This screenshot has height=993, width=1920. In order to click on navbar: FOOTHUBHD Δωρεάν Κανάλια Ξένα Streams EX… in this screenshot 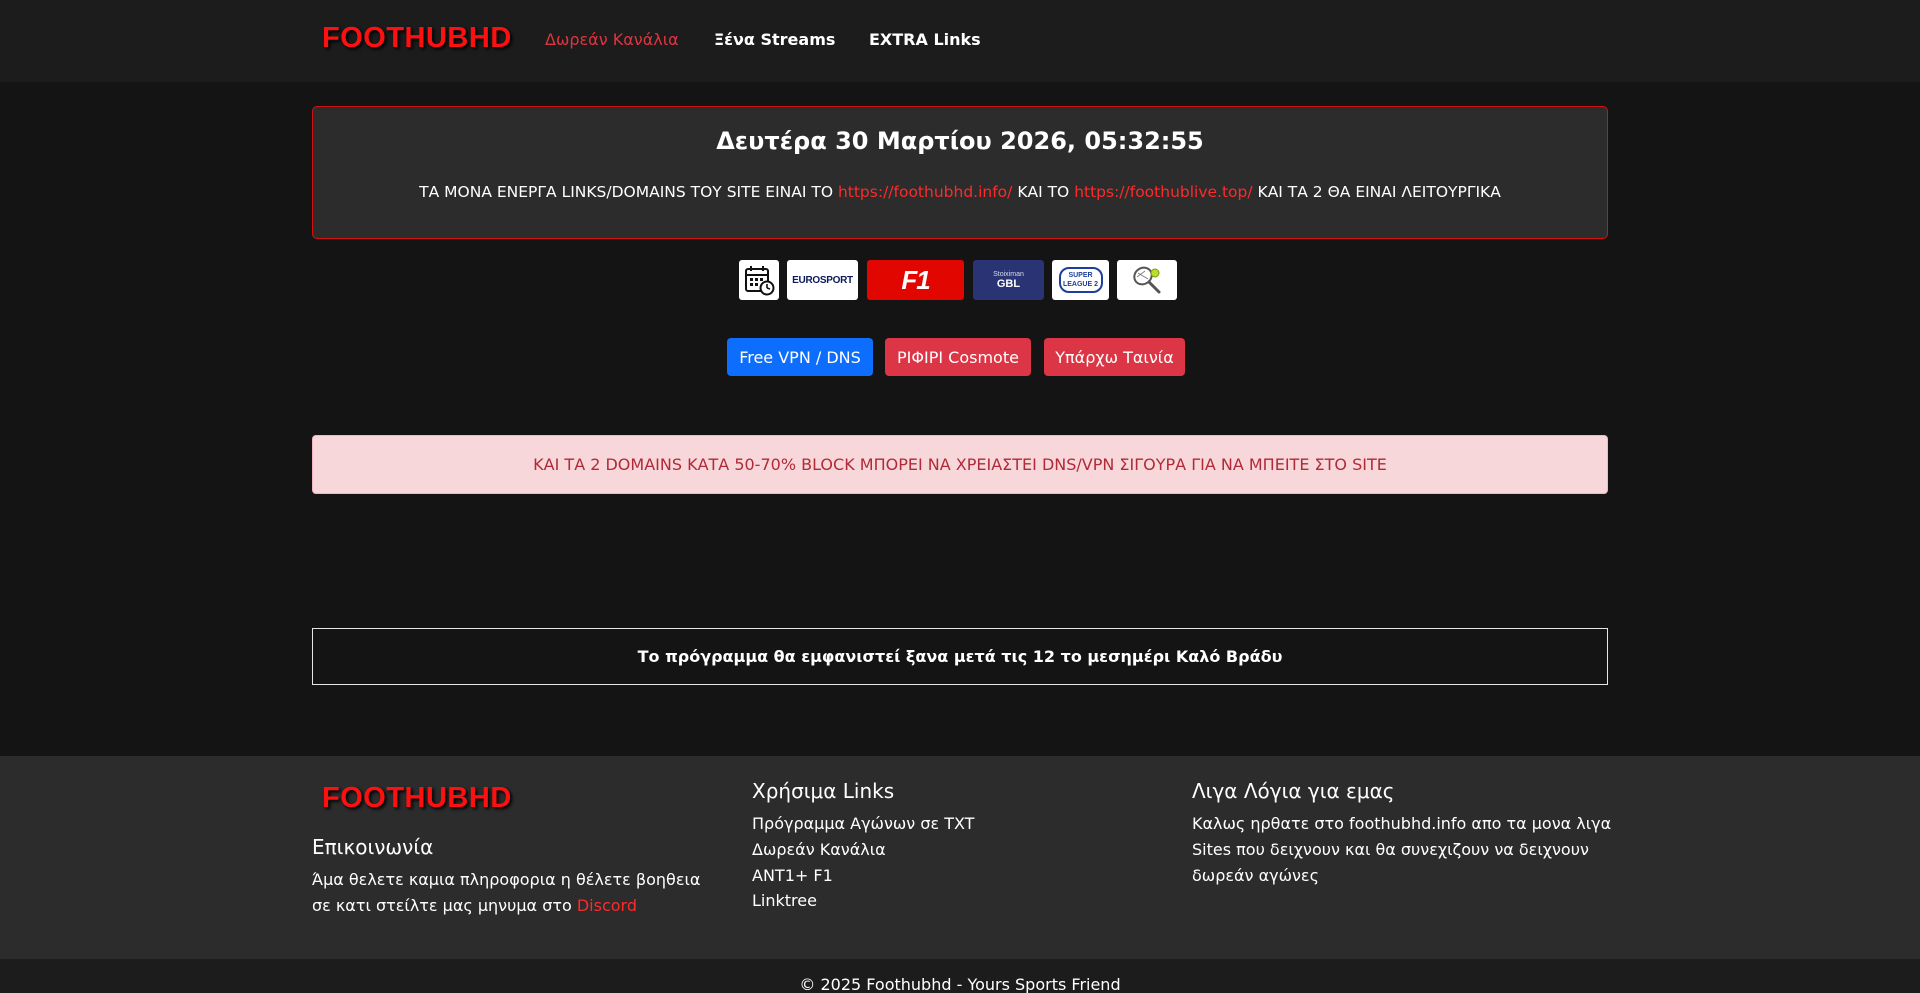, I will do `click(960, 41)`.